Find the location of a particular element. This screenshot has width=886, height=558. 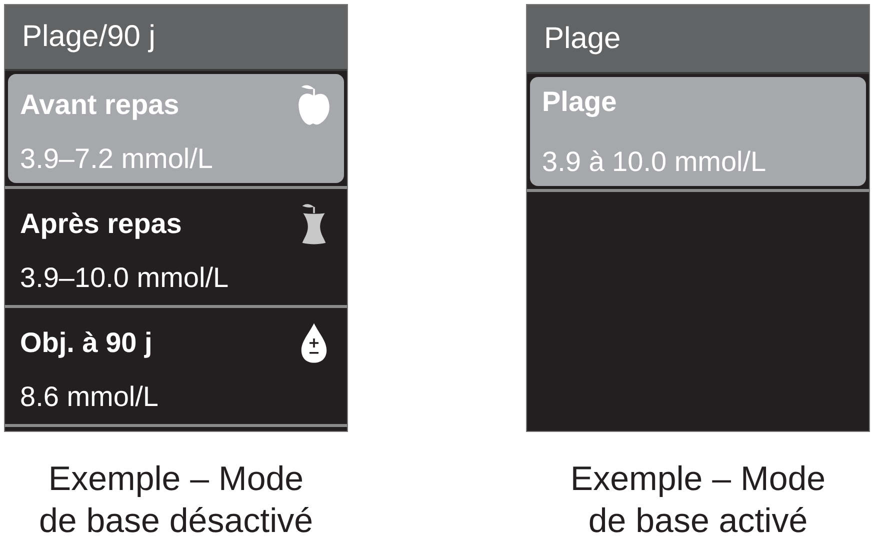

range-item: Après repas 3.9–10.0 mmol/L is located at coordinates (176, 247).